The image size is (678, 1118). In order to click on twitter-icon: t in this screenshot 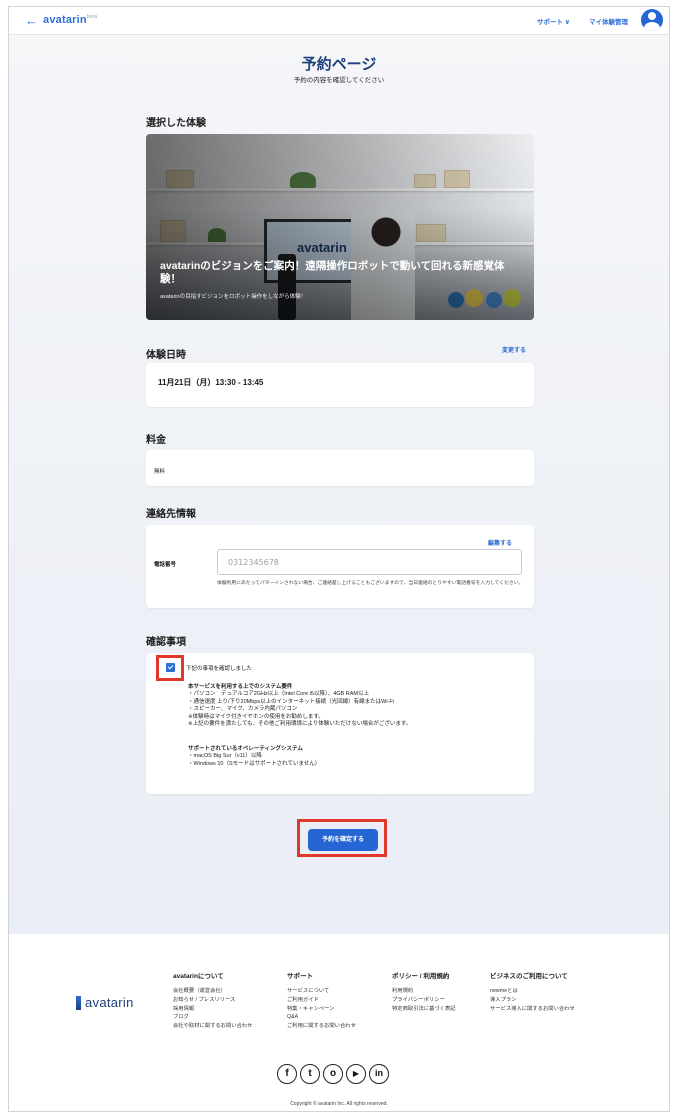, I will do `click(310, 1074)`.